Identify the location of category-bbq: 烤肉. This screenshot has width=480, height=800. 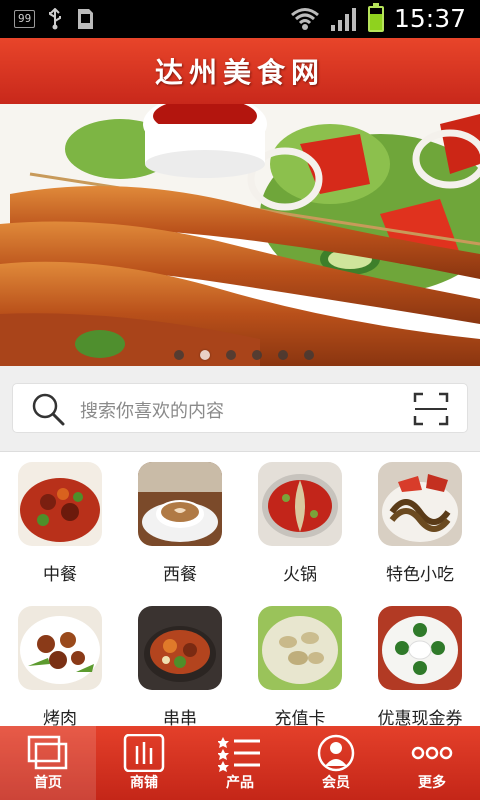
(60, 666).